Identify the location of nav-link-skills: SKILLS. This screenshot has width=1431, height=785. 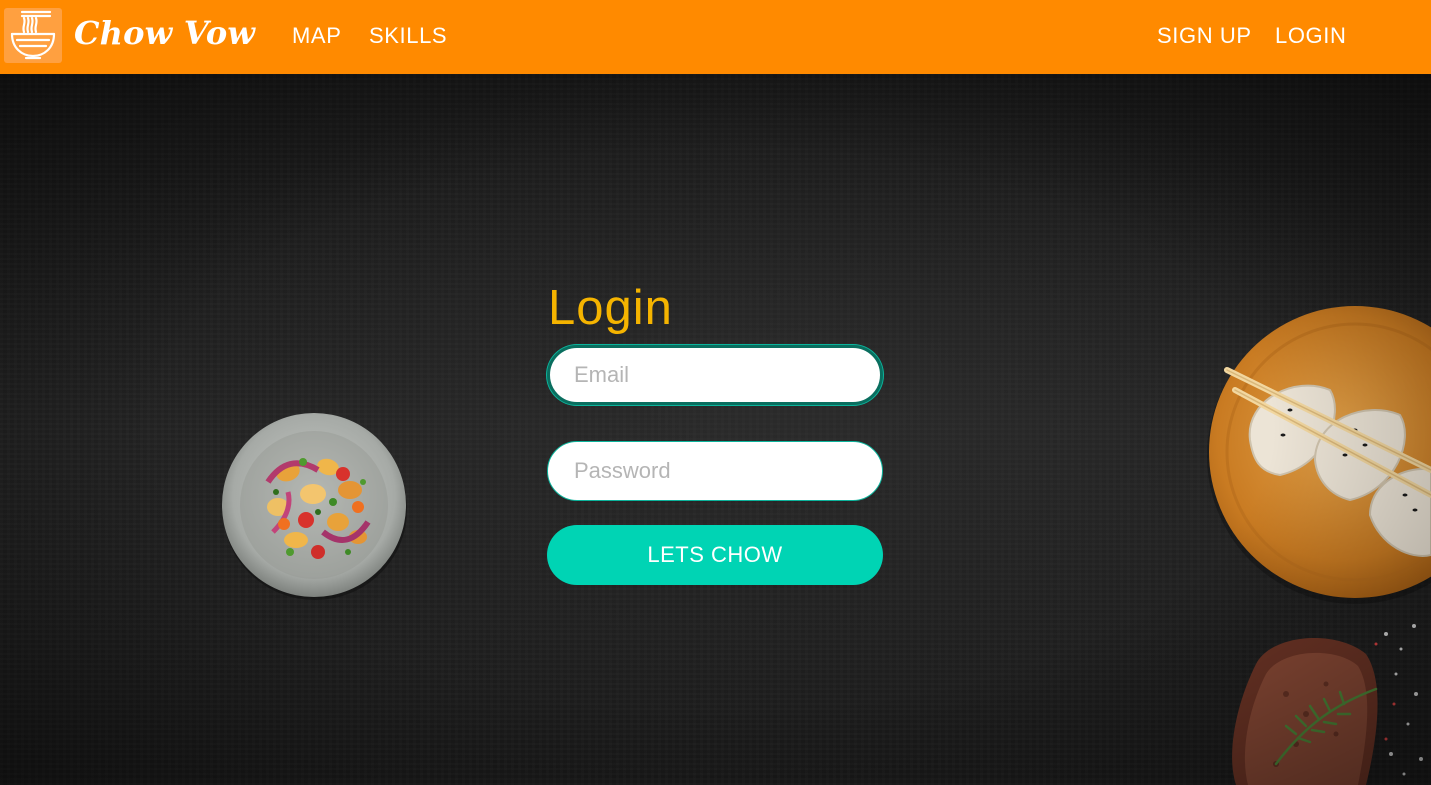
(408, 36).